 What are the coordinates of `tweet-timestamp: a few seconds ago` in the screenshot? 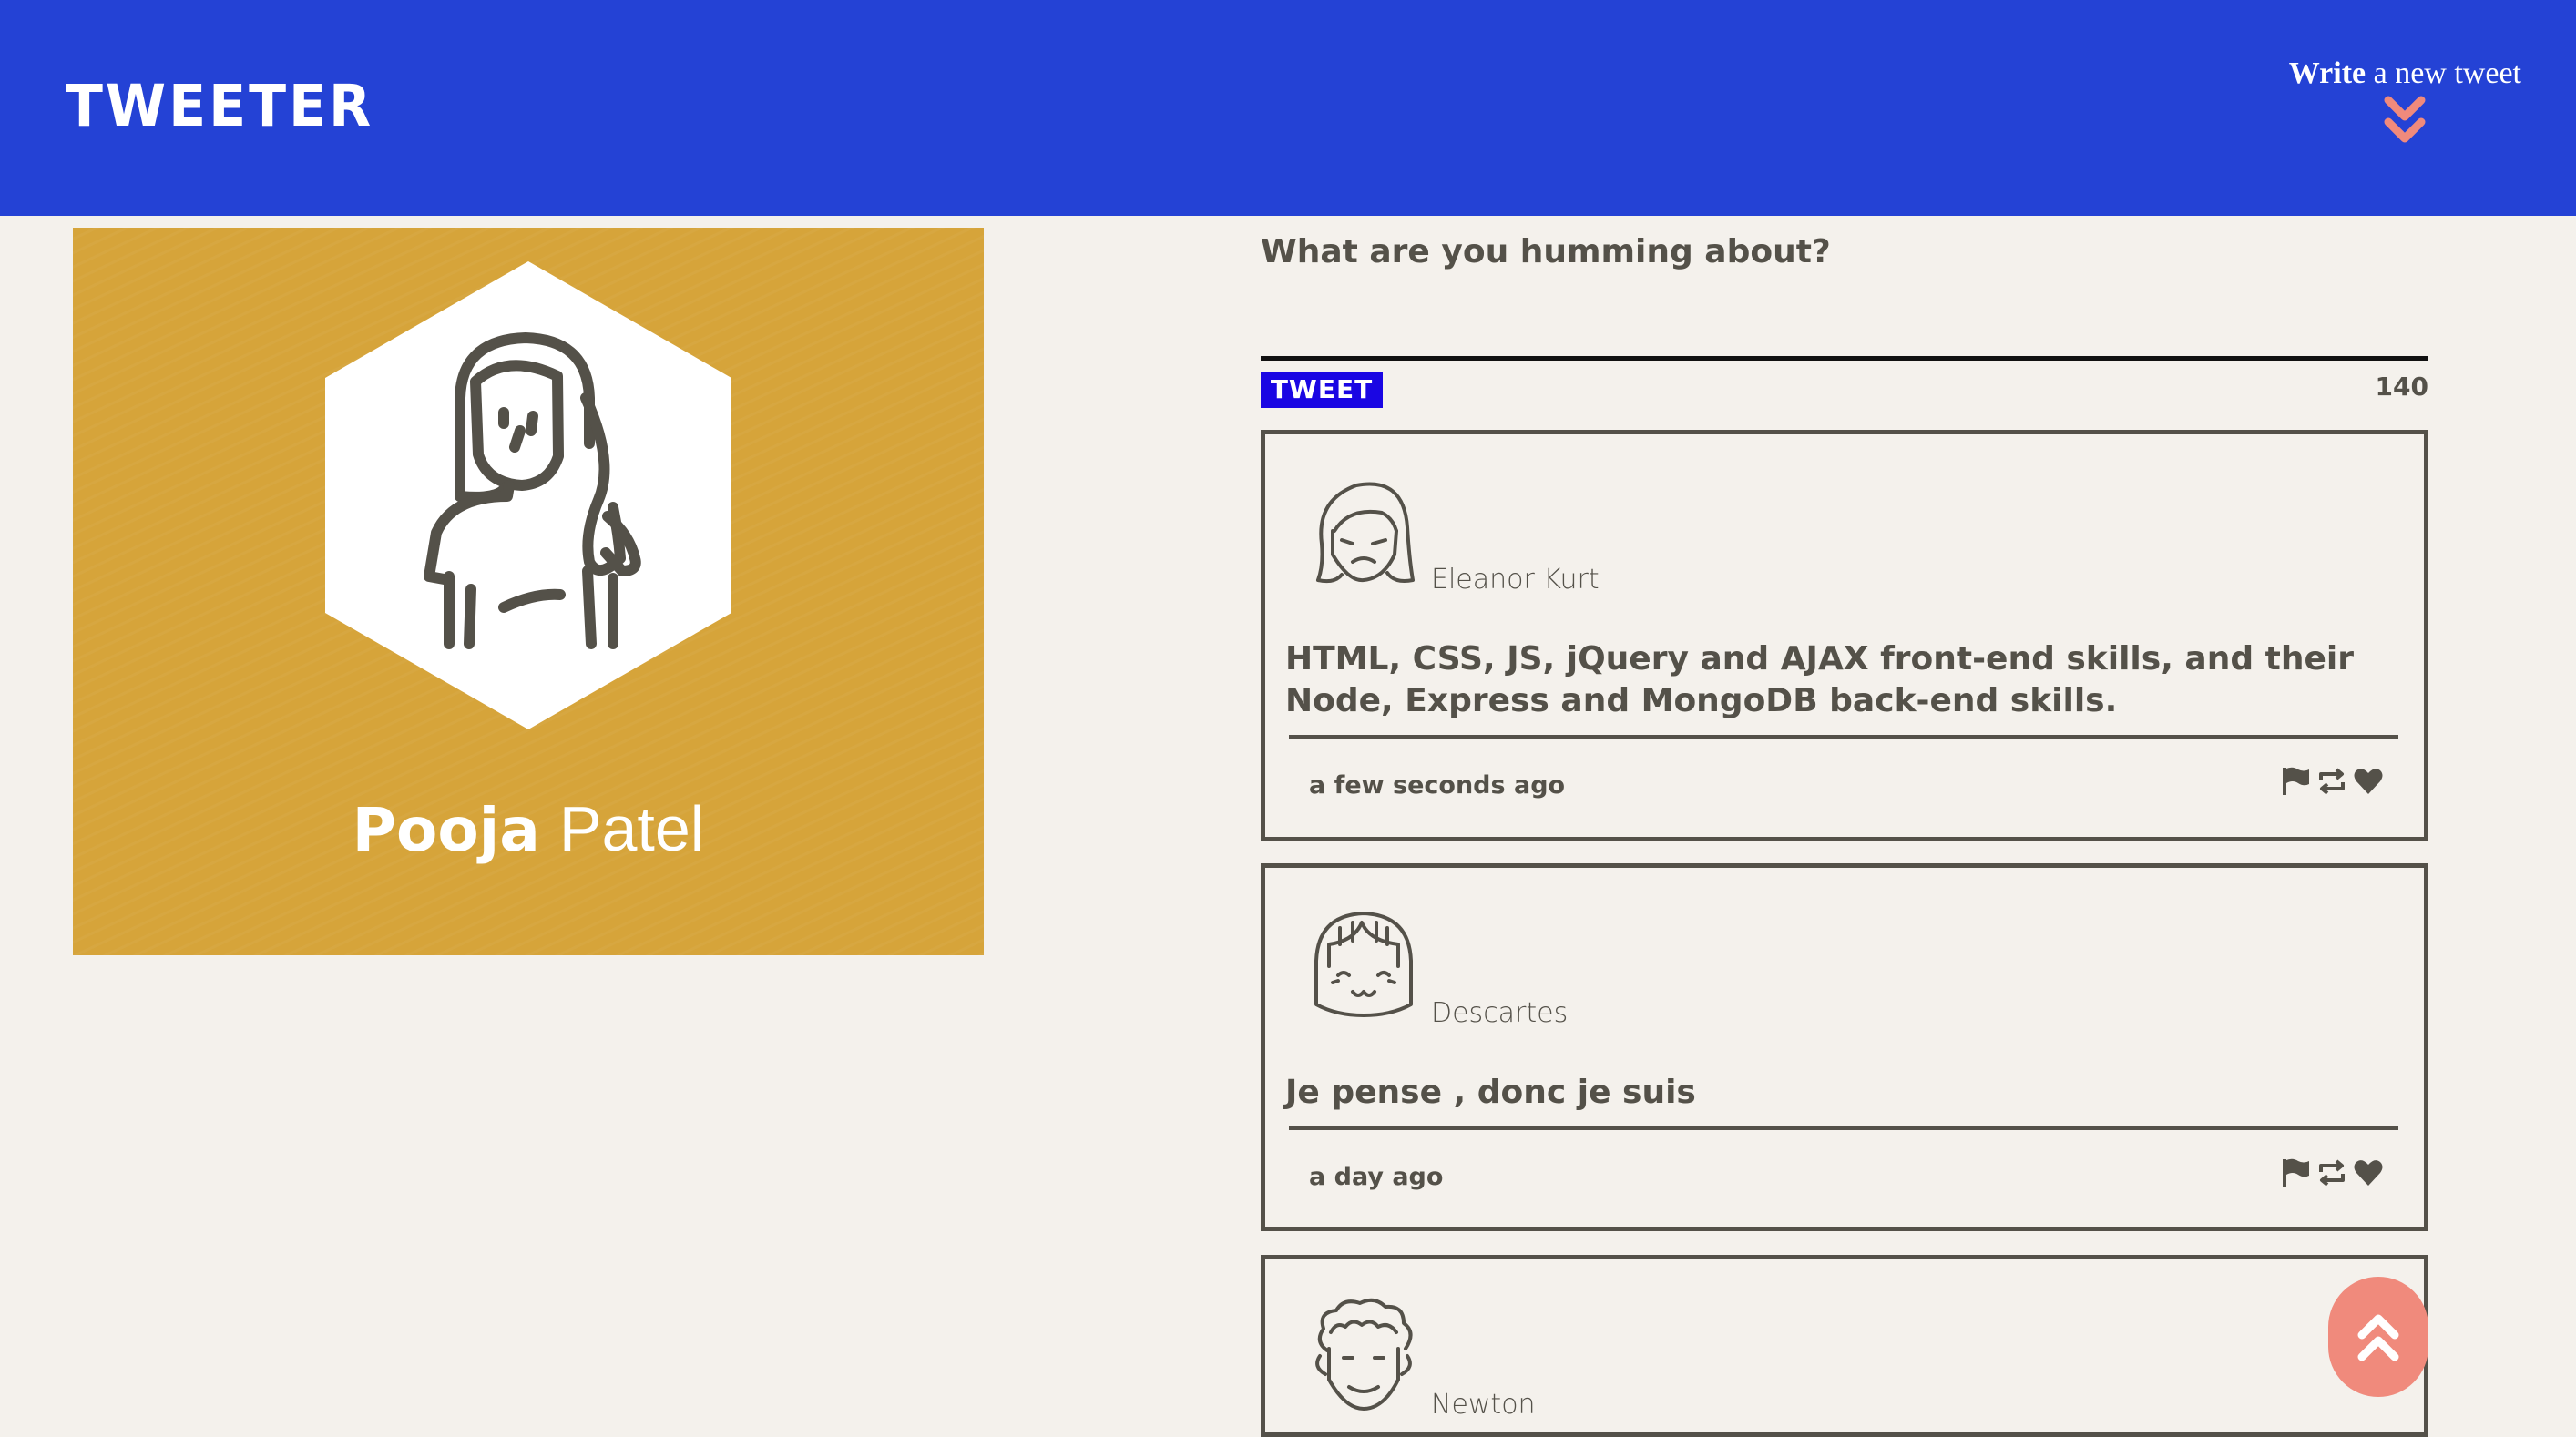 It's located at (1437, 785).